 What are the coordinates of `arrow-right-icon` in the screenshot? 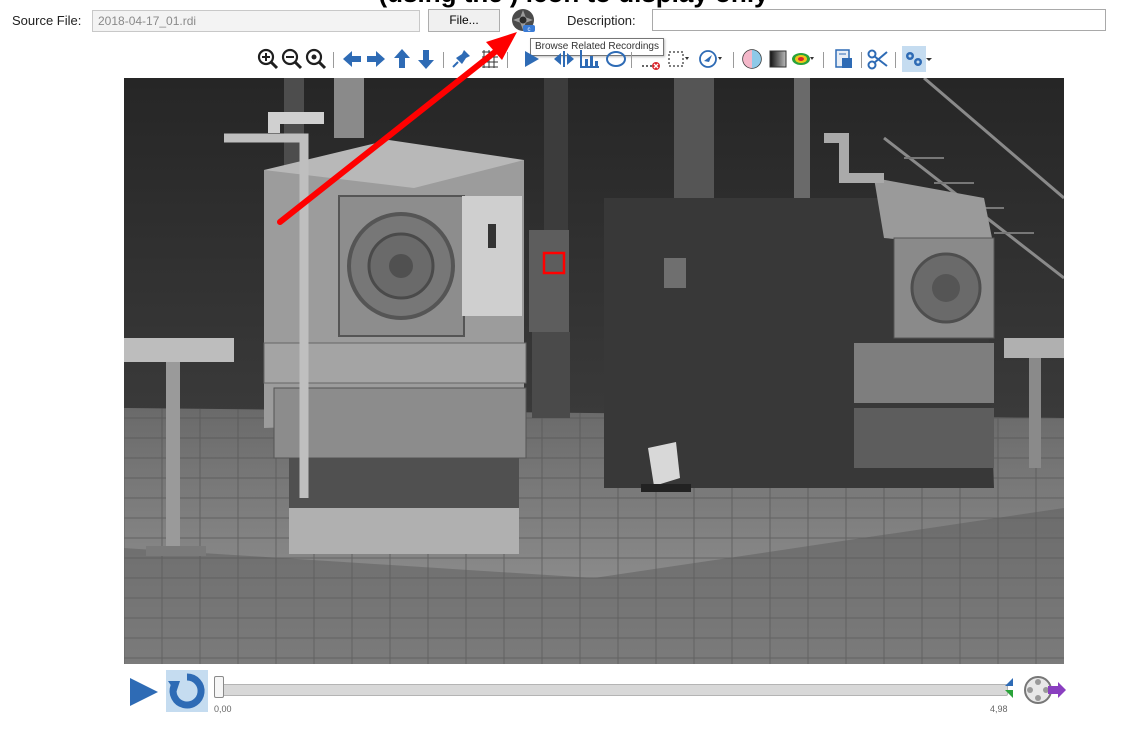 It's located at (376, 59).